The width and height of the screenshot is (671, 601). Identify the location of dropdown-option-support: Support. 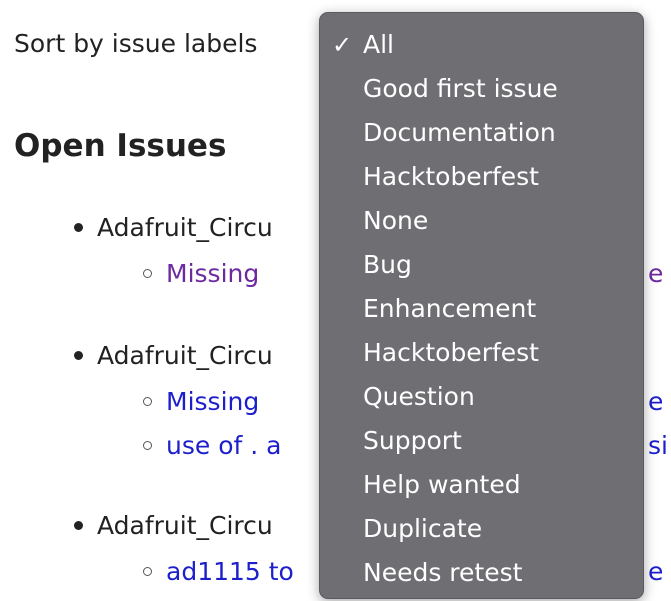
(481, 441).